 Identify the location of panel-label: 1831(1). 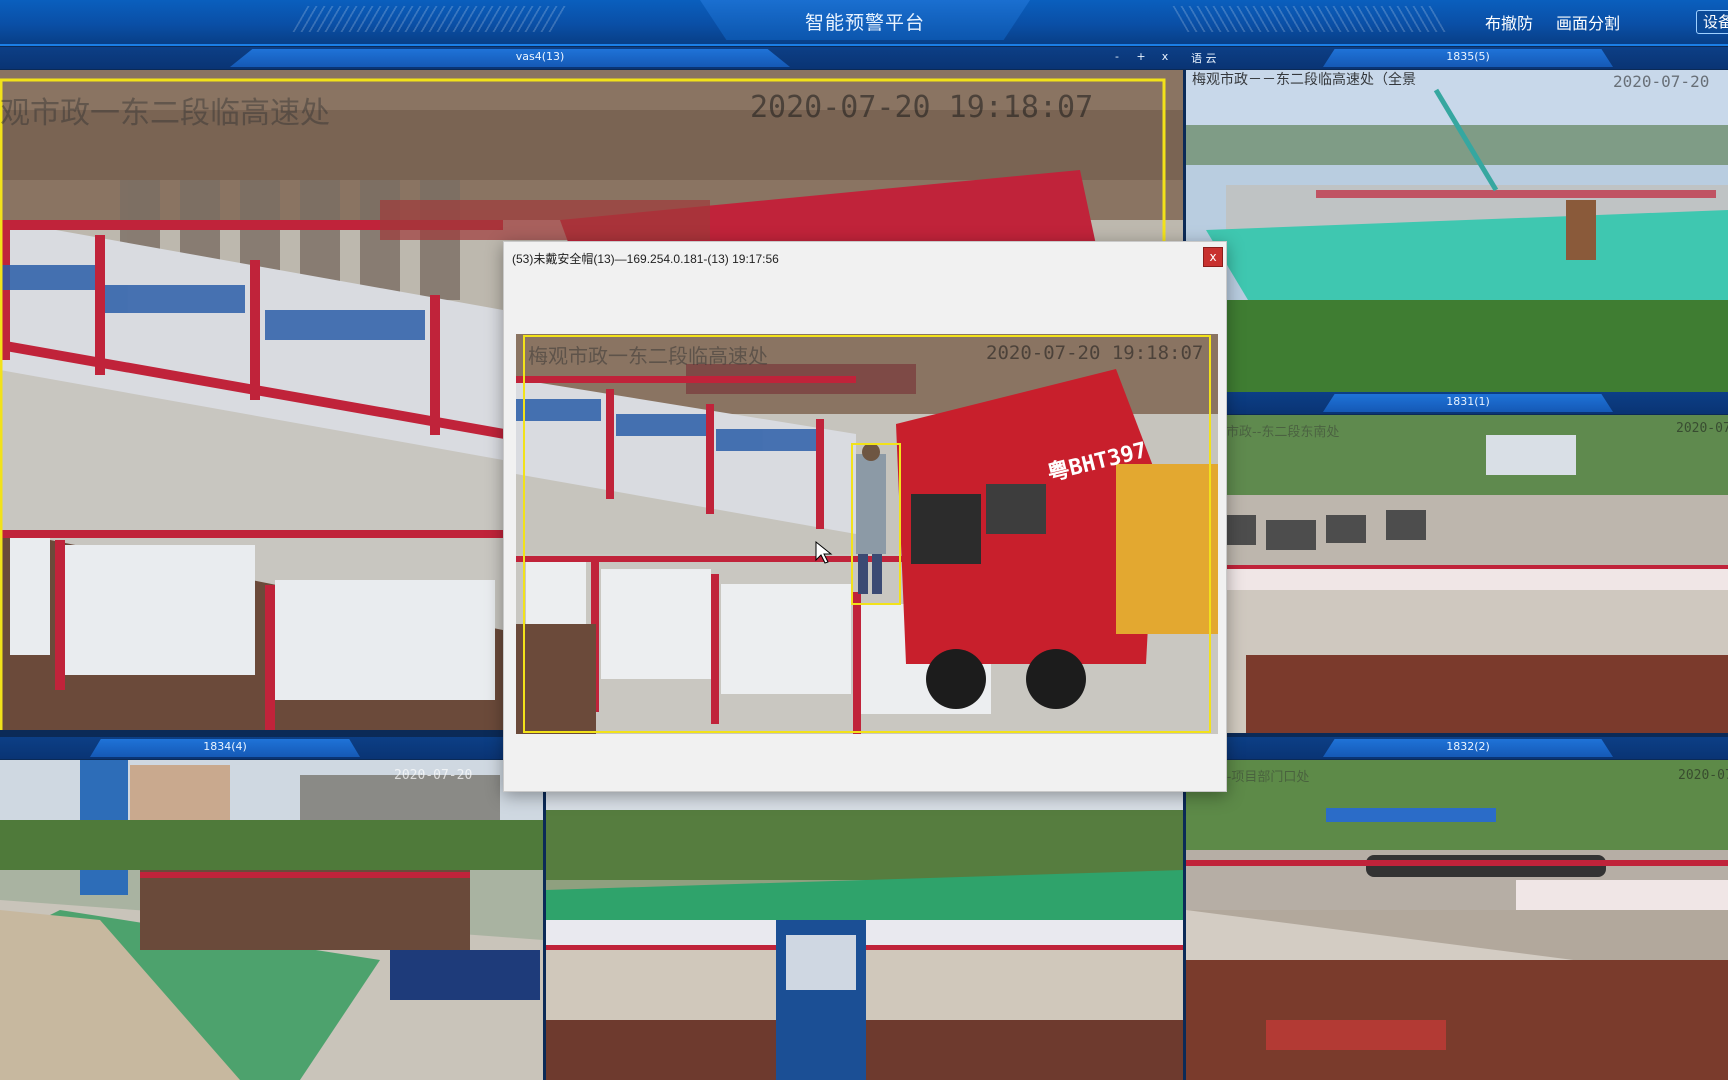
(1468, 401).